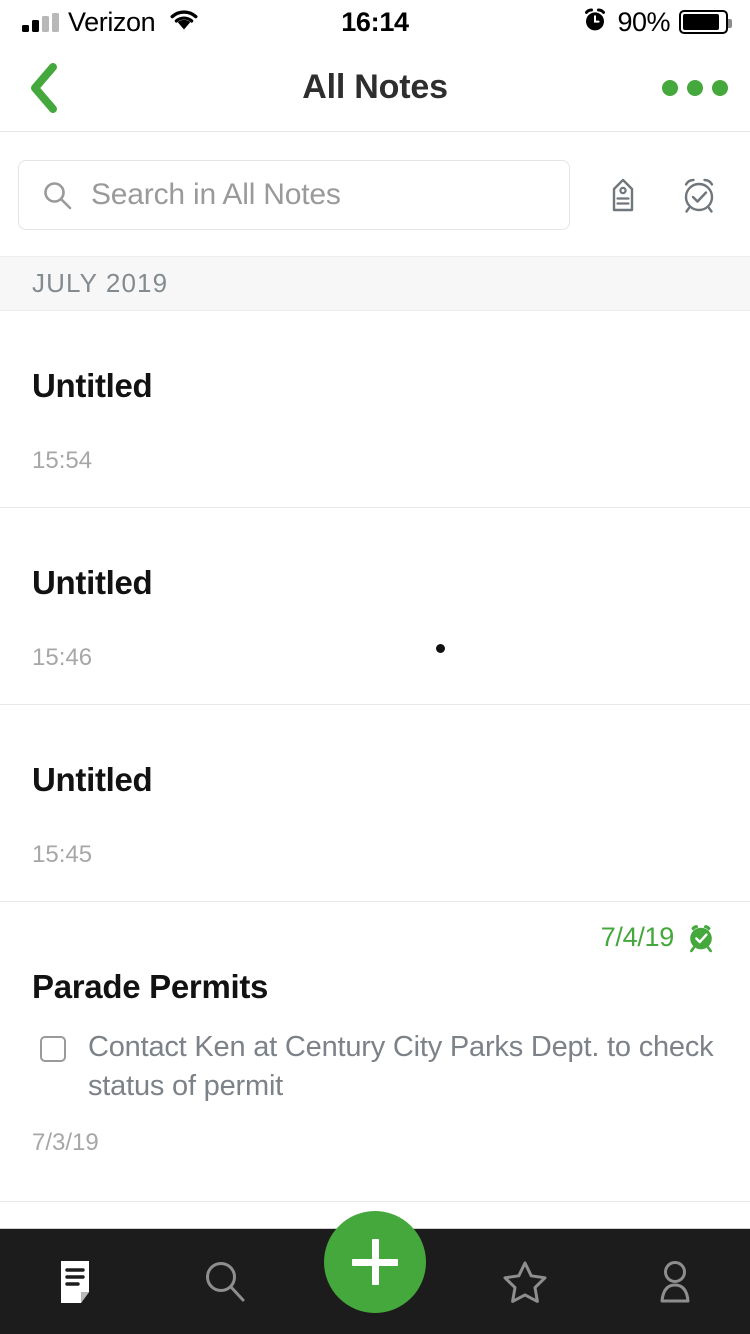 The height and width of the screenshot is (1334, 750). I want to click on note-list-item: Untitled 15:46, so click(375, 606).